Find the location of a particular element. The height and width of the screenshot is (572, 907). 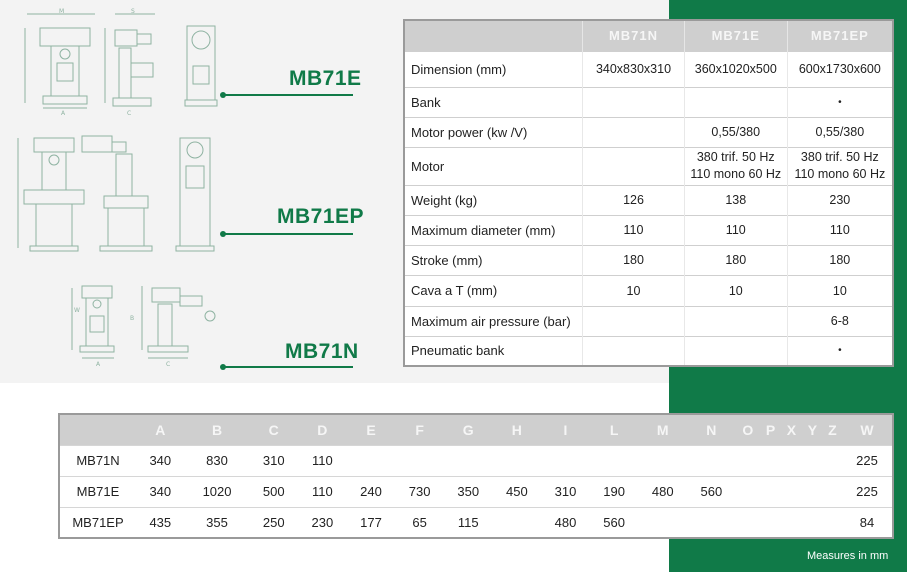

spec-row-label: Pneumatic bank is located at coordinates (493, 350).